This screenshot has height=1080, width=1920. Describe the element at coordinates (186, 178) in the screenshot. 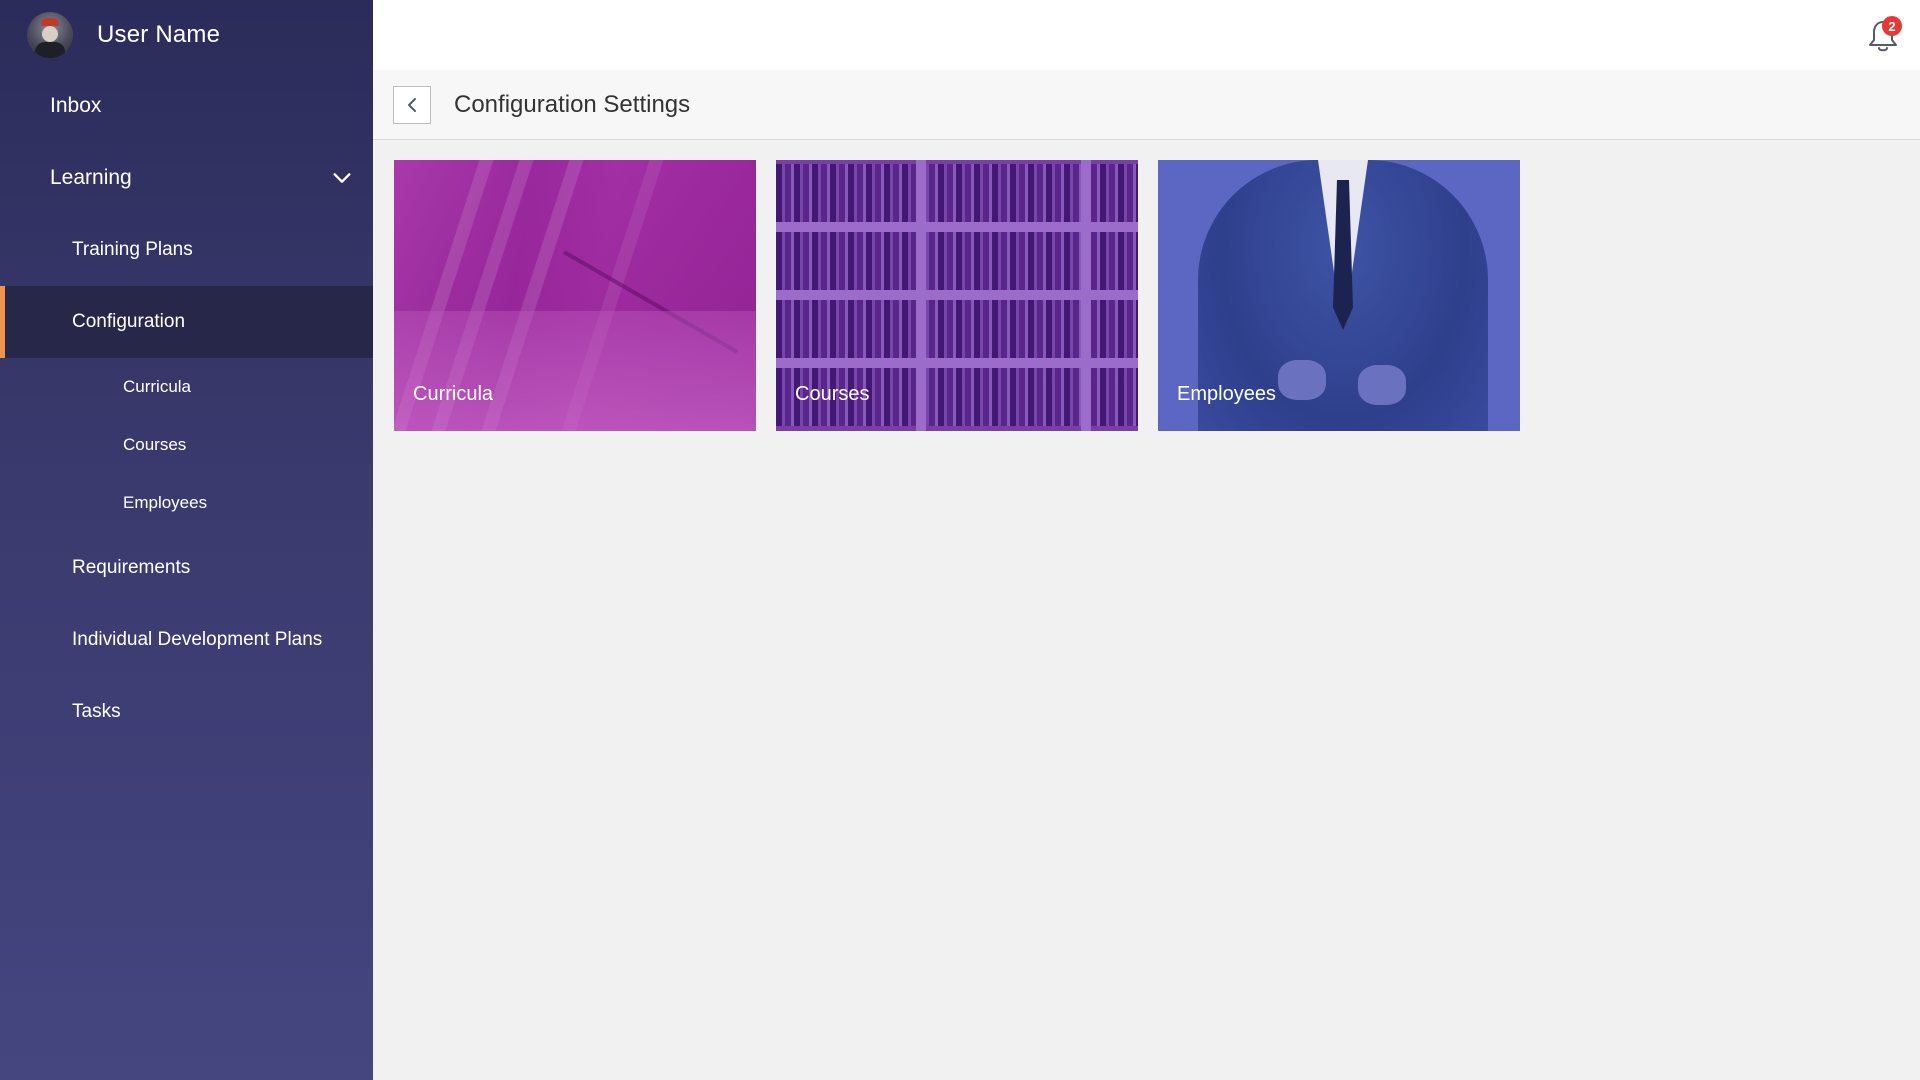

I see `sidebar-item-learning: Learning` at that location.